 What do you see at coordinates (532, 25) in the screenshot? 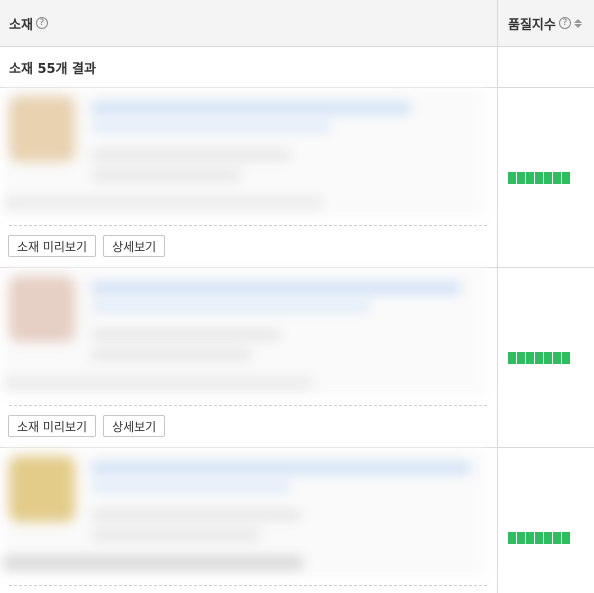
I see `column-header-quality-label: 품질지수` at bounding box center [532, 25].